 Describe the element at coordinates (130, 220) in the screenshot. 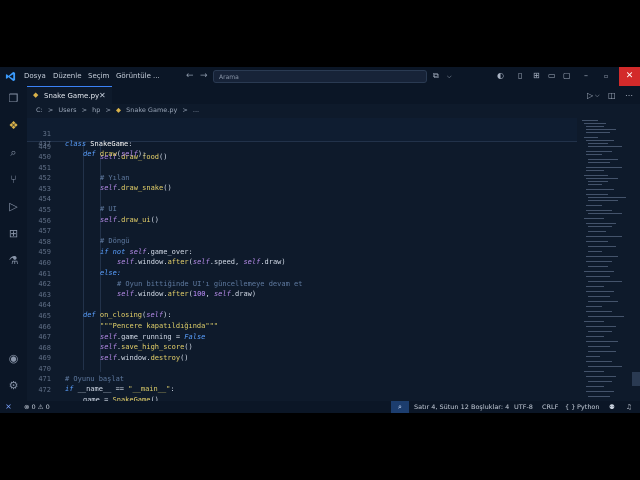

I see `code-line: self.draw_ui()` at that location.